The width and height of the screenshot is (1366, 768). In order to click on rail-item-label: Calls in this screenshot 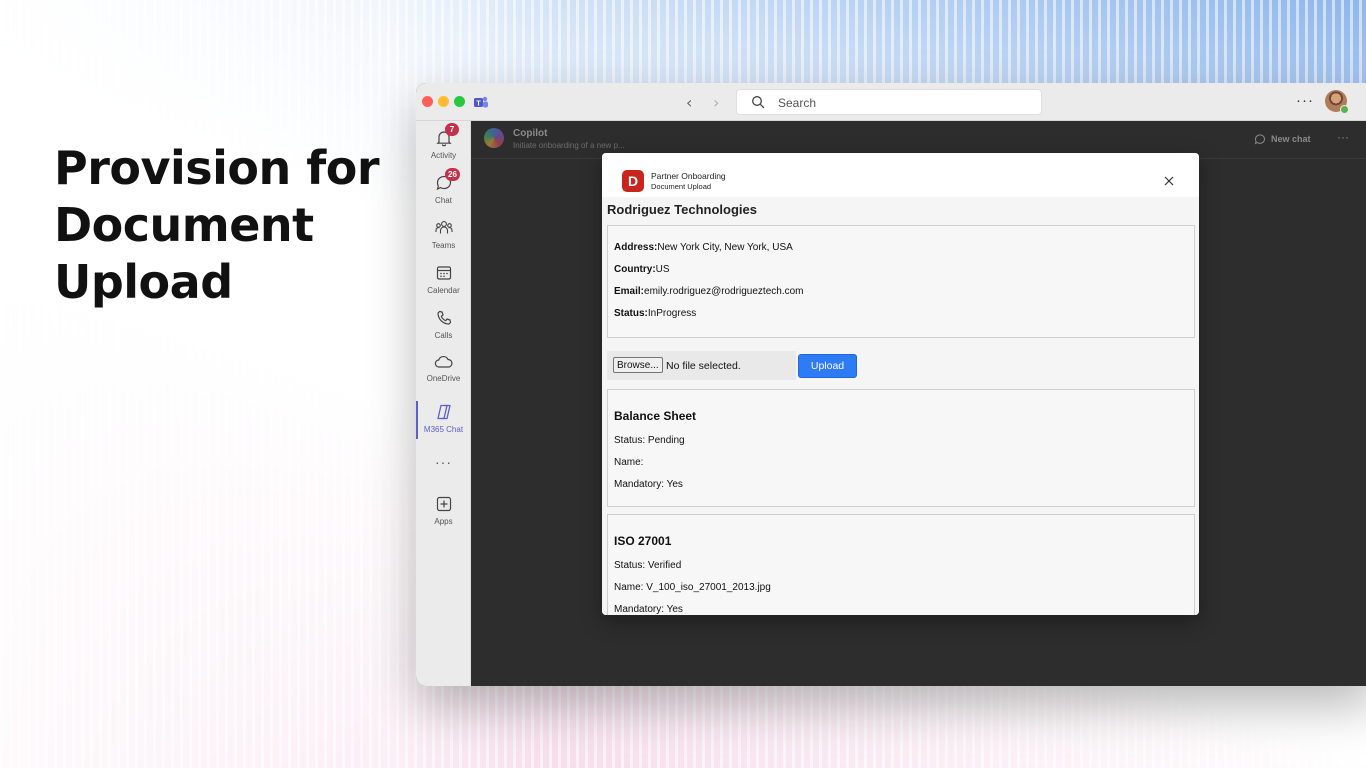, I will do `click(443, 335)`.